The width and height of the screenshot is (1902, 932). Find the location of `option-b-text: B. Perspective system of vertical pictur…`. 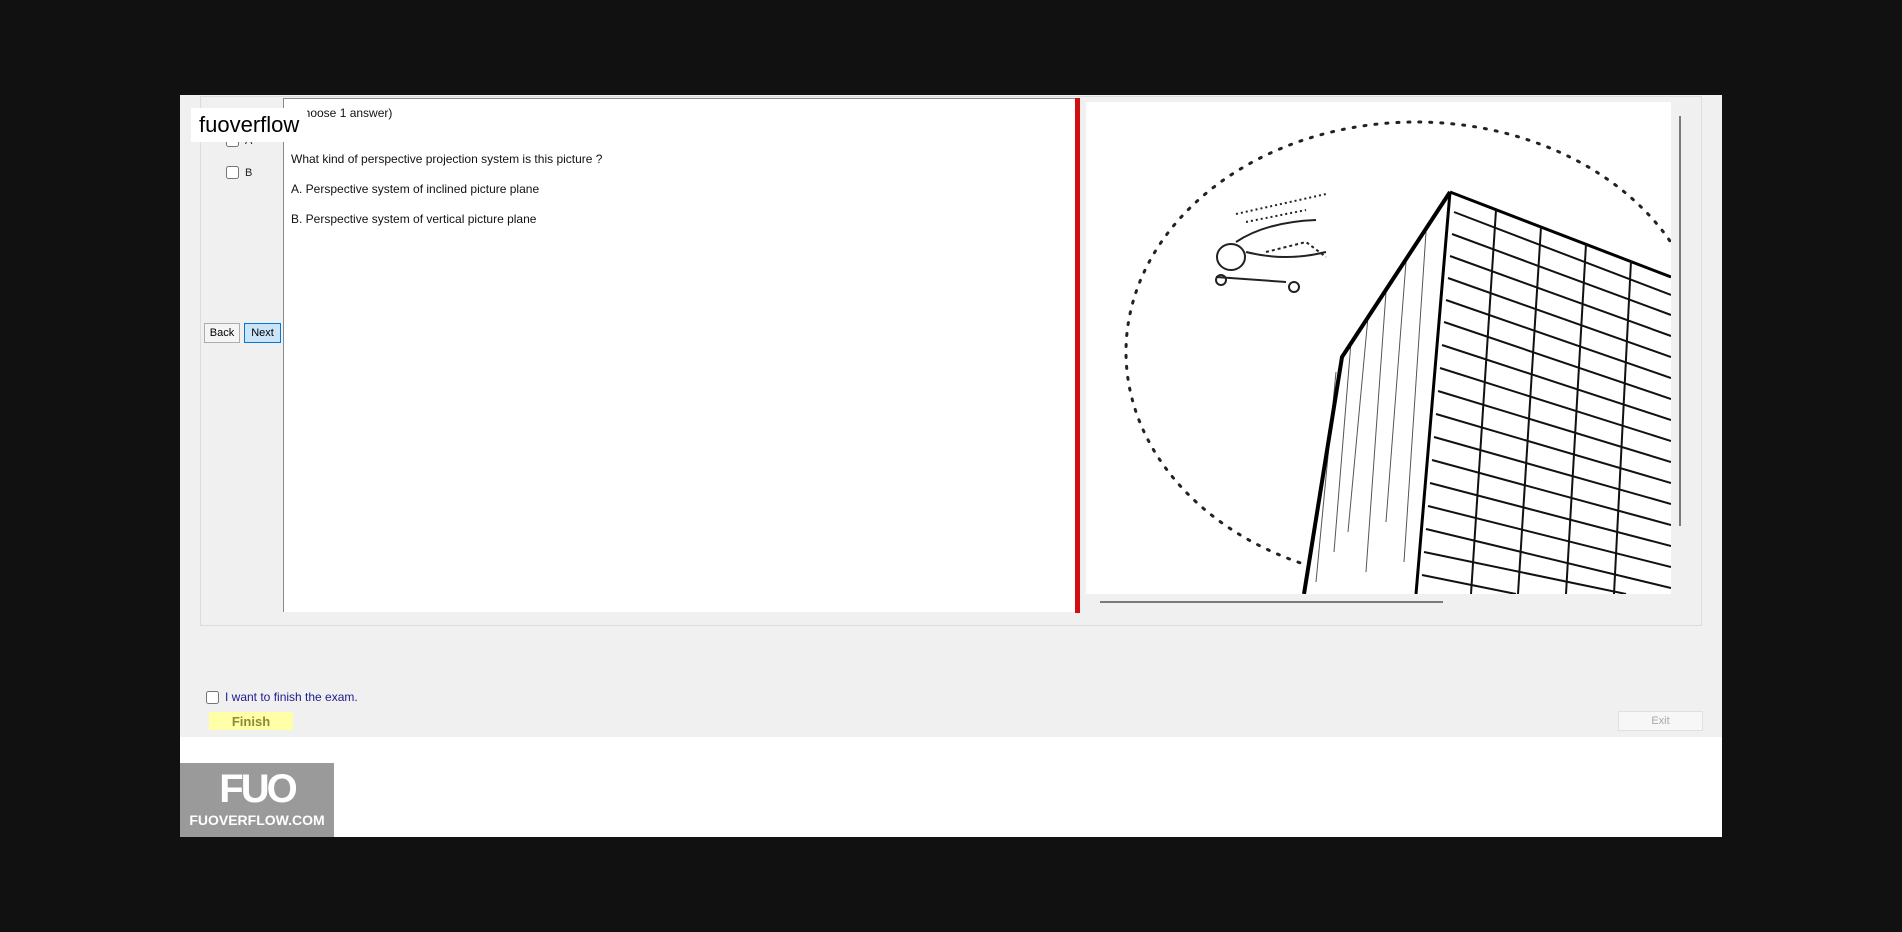

option-b-text: B. Perspective system of vertical pictur… is located at coordinates (414, 219).